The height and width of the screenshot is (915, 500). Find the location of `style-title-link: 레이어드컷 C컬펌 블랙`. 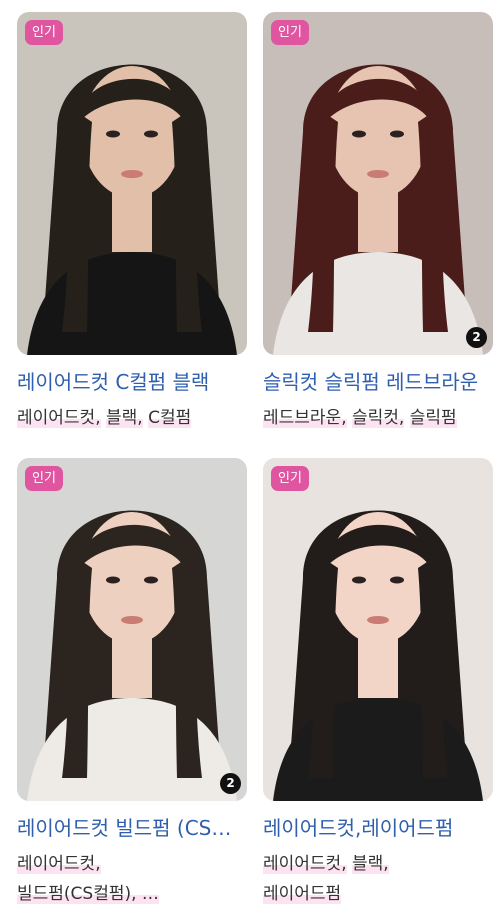

style-title-link: 레이어드컷 C컬펌 블랙 is located at coordinates (133, 382).